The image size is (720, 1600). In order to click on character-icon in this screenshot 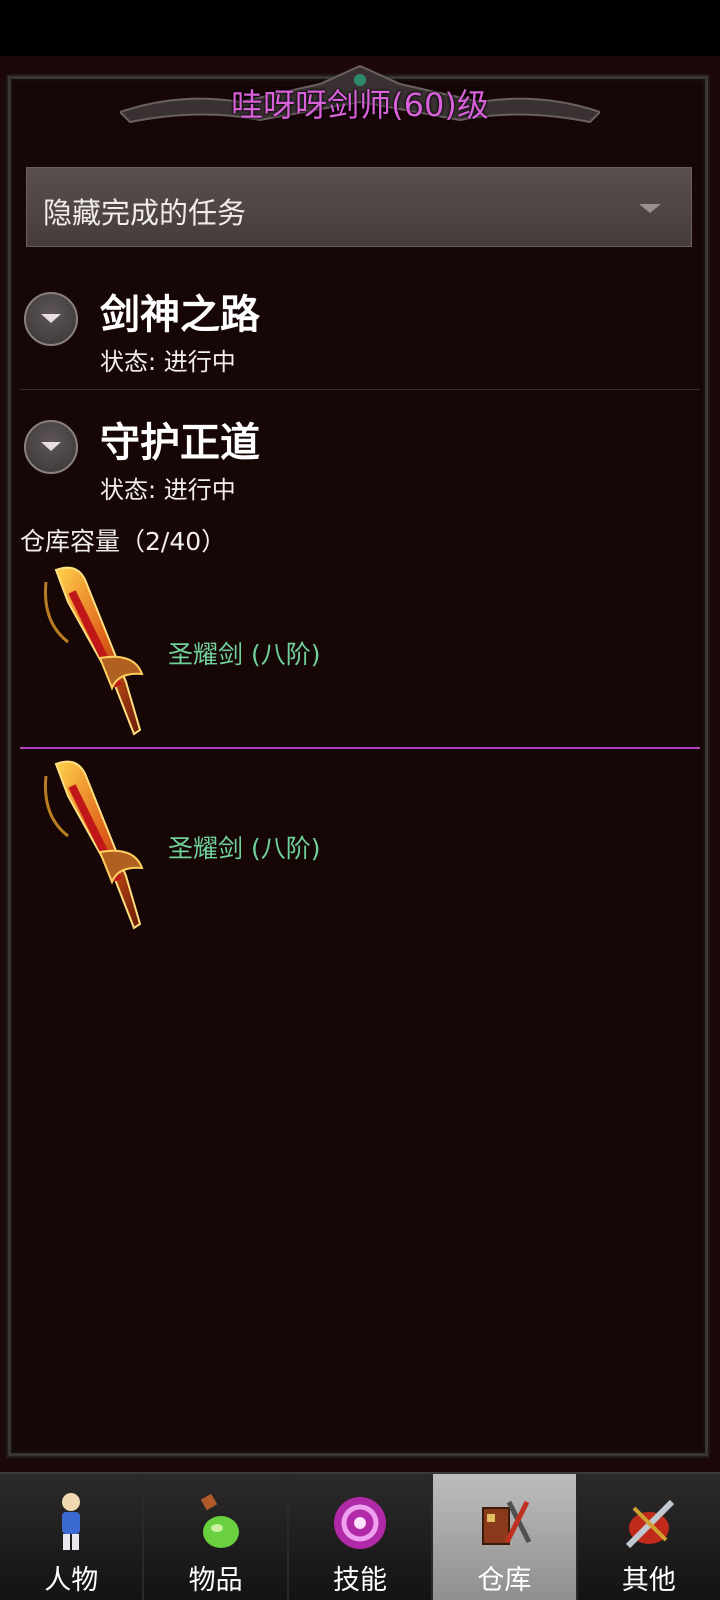, I will do `click(71, 1521)`.